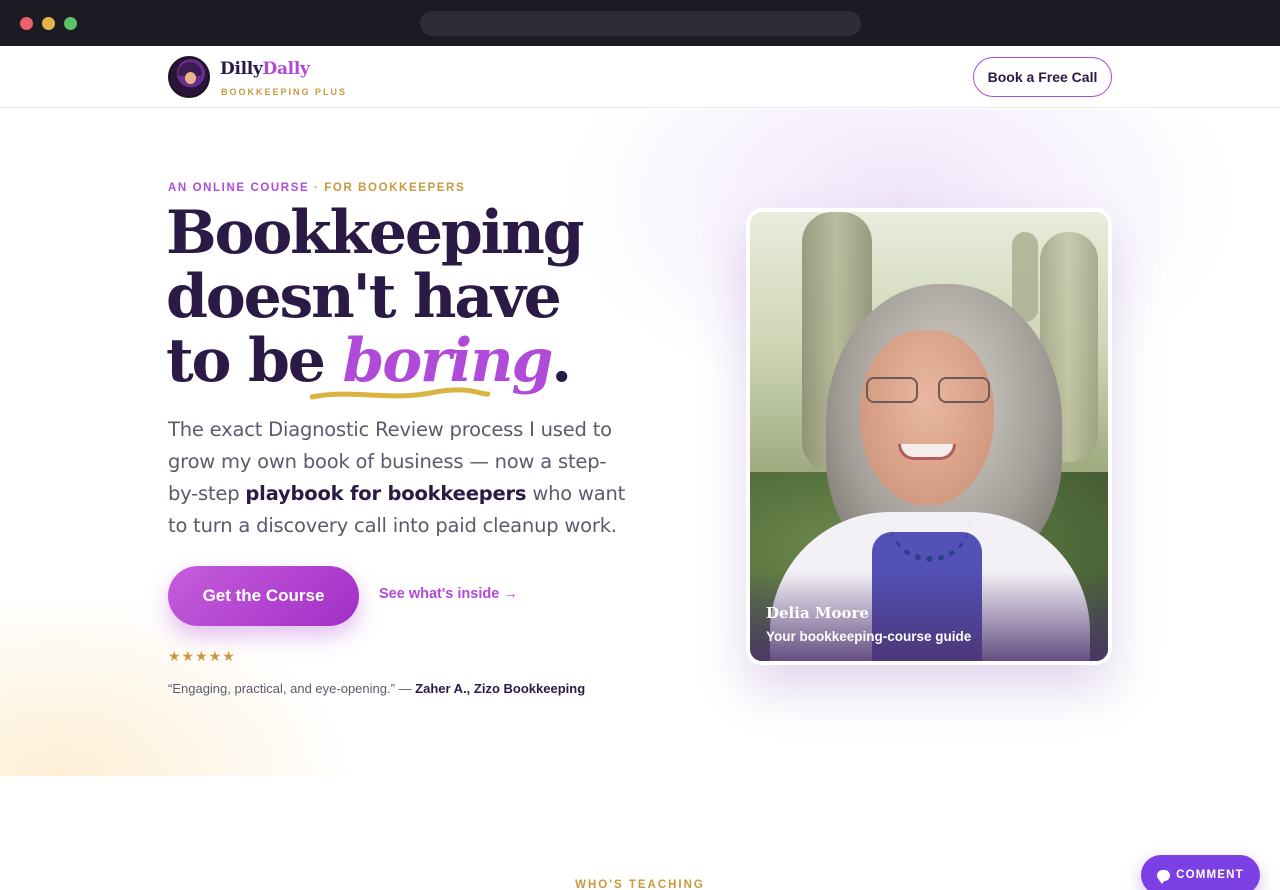 This screenshot has height=890, width=1280. I want to click on browser-chrome, so click(640, 23).